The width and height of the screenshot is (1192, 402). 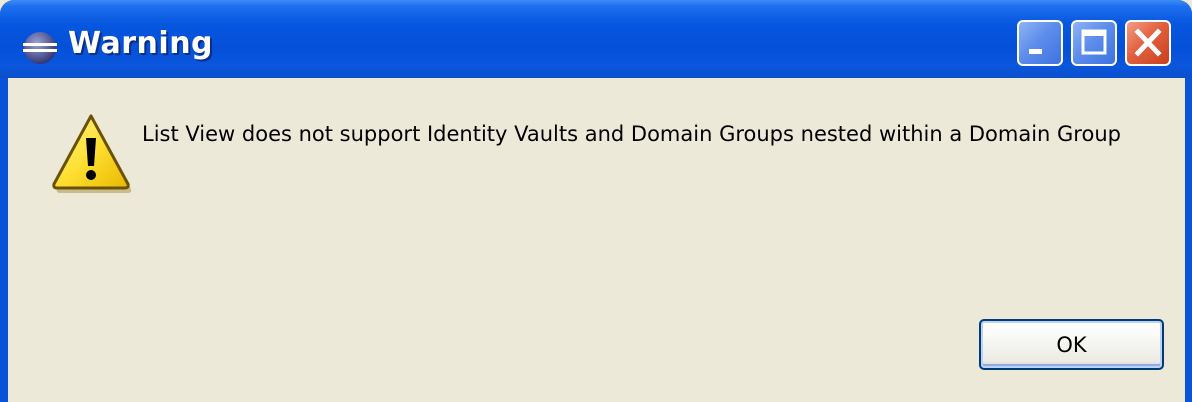 I want to click on ok-button-label: OK, so click(x=1071, y=344).